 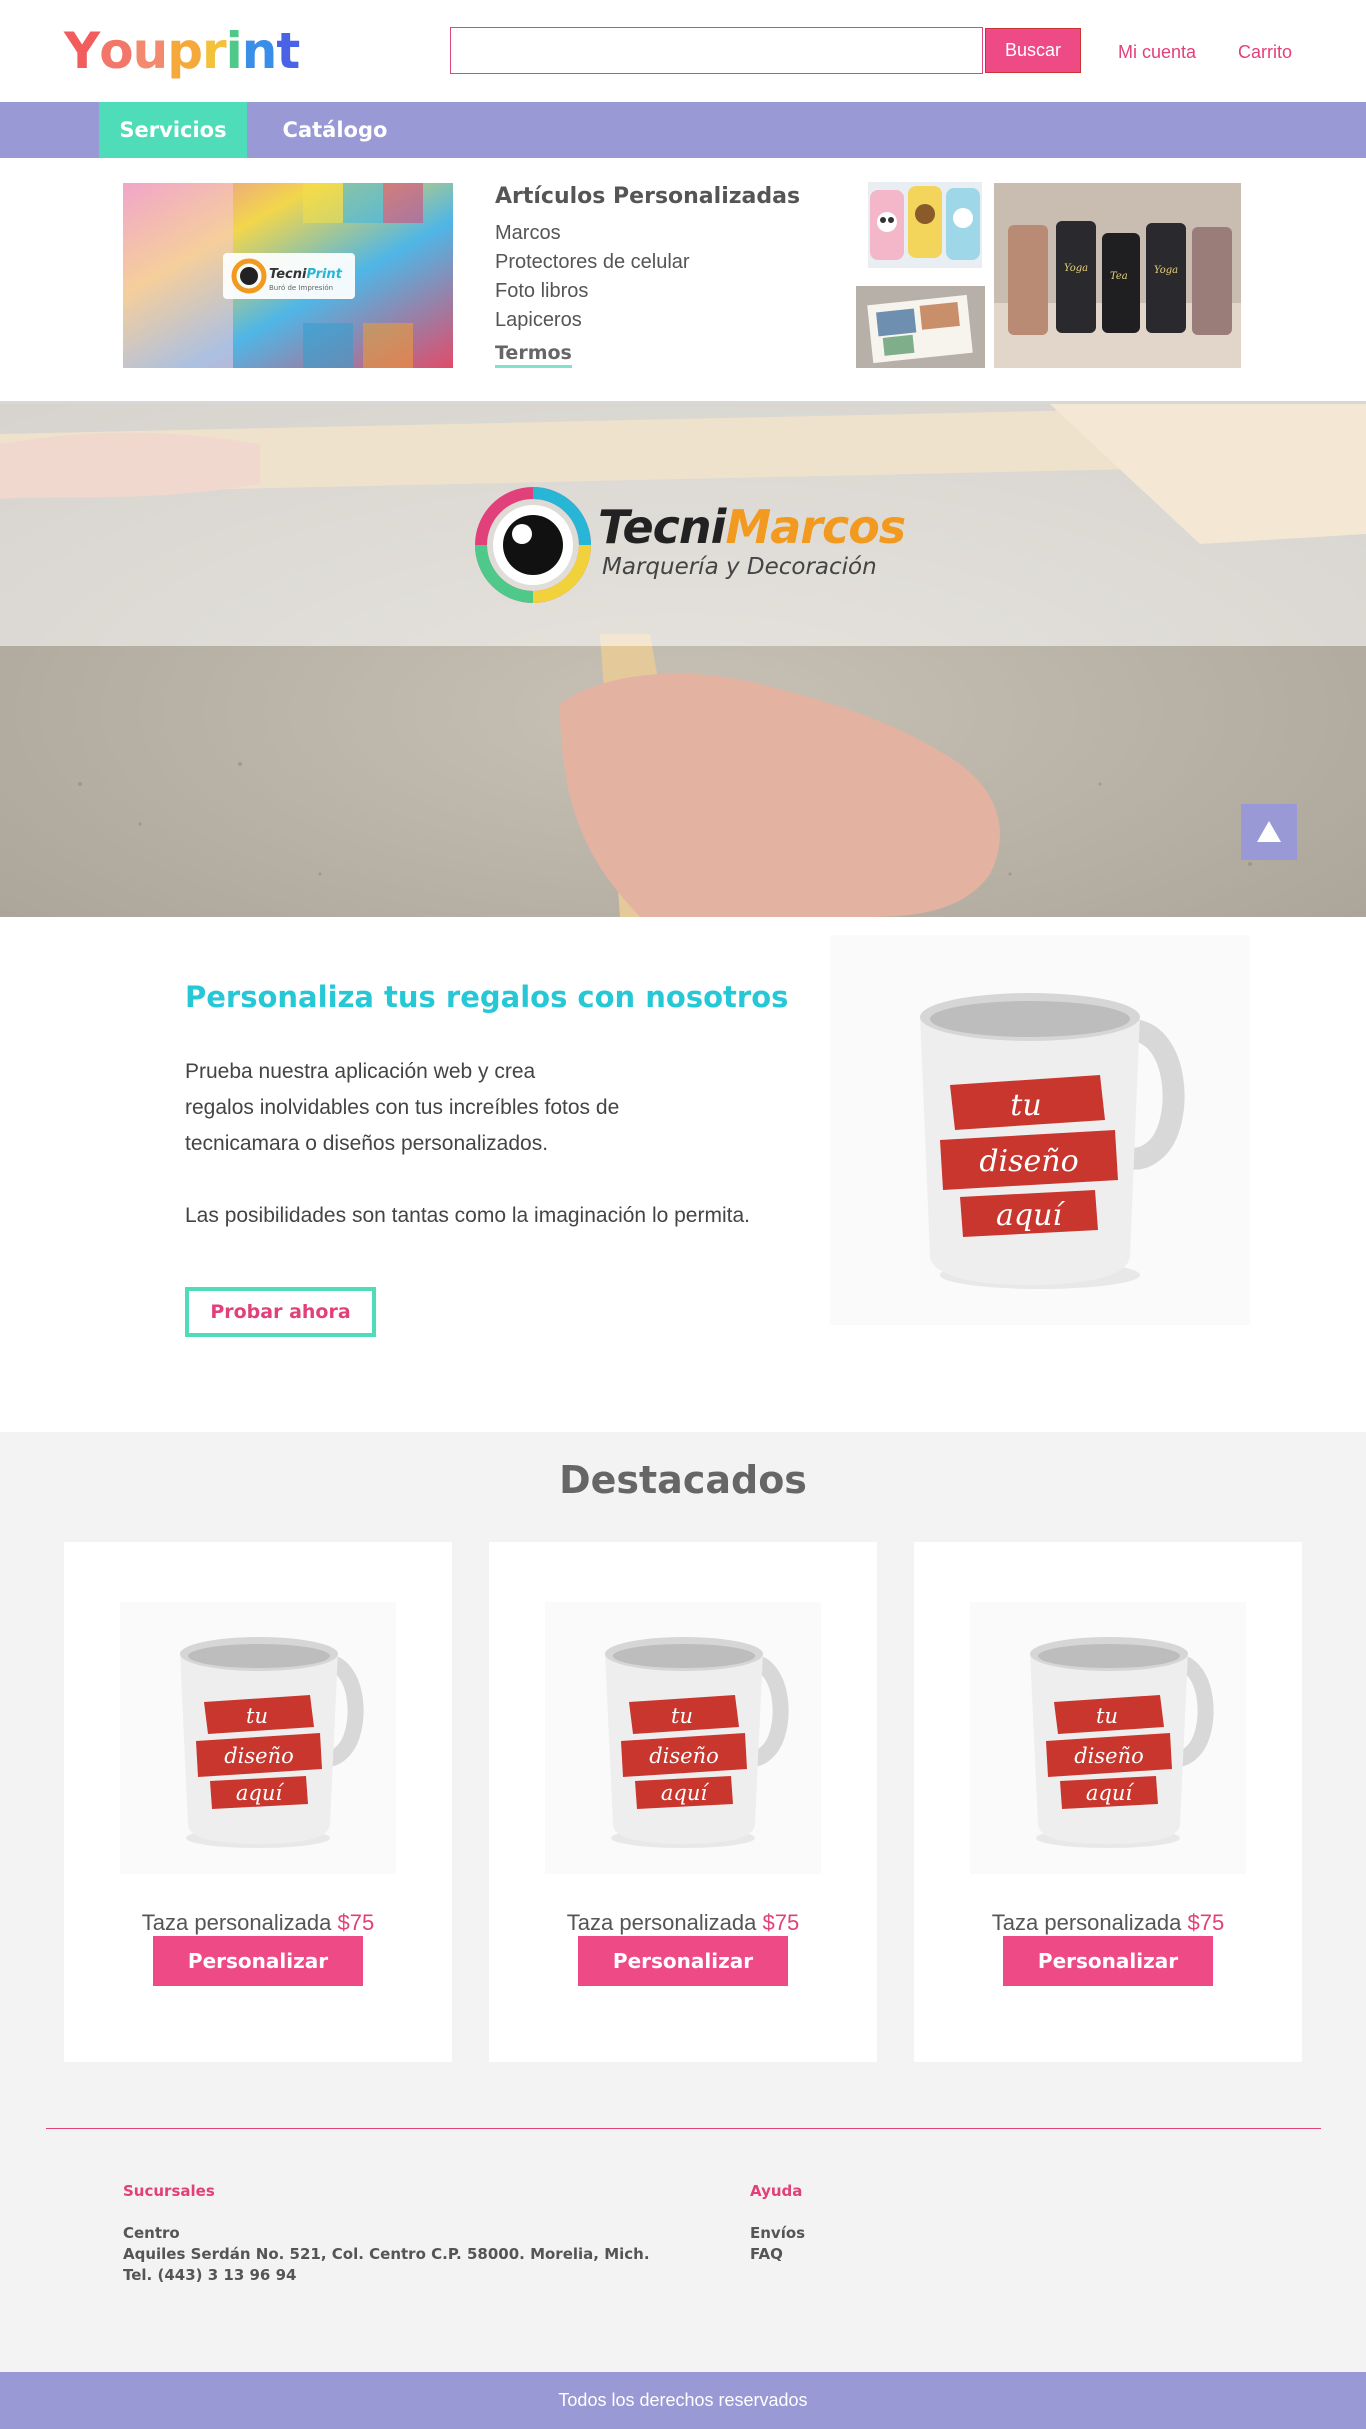 I want to click on logo-letter: u, so click(x=150, y=51).